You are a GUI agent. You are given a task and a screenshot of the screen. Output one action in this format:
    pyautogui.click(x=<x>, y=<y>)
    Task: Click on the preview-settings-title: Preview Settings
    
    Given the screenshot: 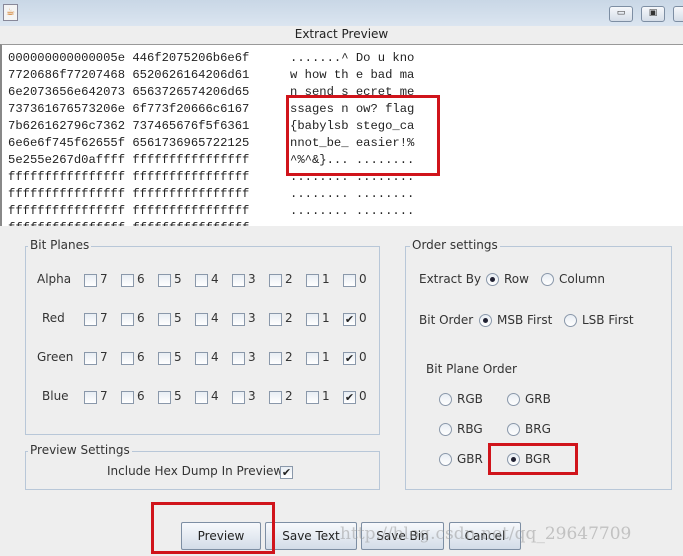 What is the action you would take?
    pyautogui.click(x=80, y=450)
    